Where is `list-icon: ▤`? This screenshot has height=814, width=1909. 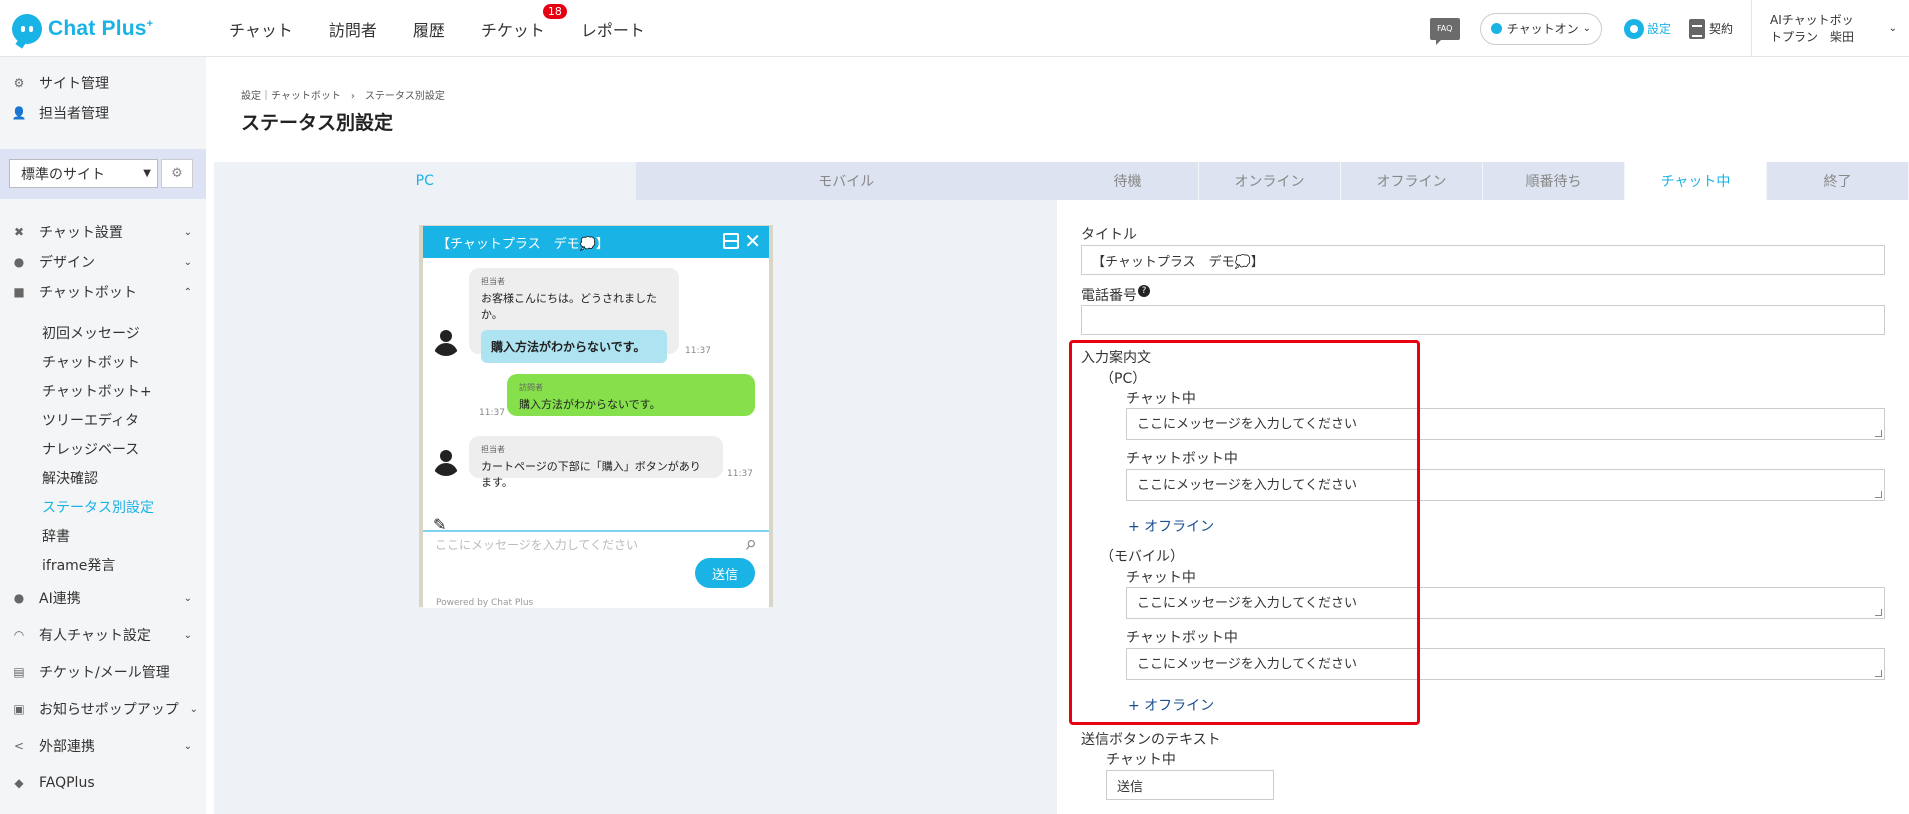 list-icon: ▤ is located at coordinates (19, 672).